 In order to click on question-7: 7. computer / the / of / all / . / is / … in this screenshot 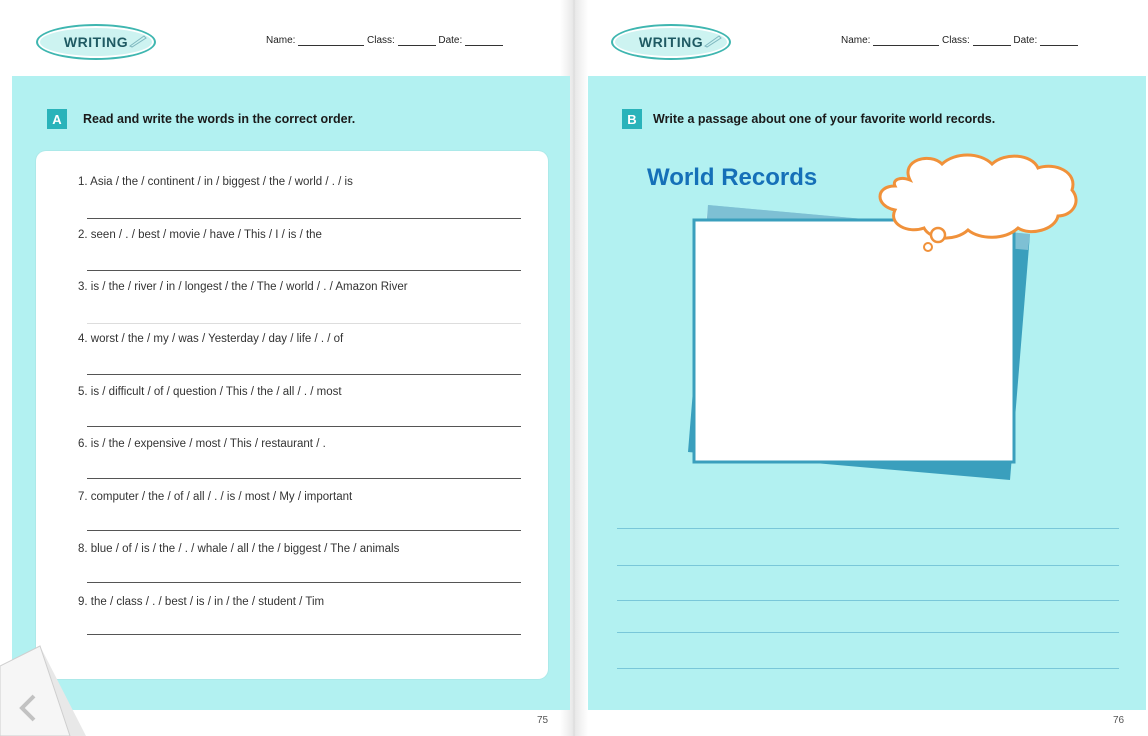, I will do `click(215, 497)`.